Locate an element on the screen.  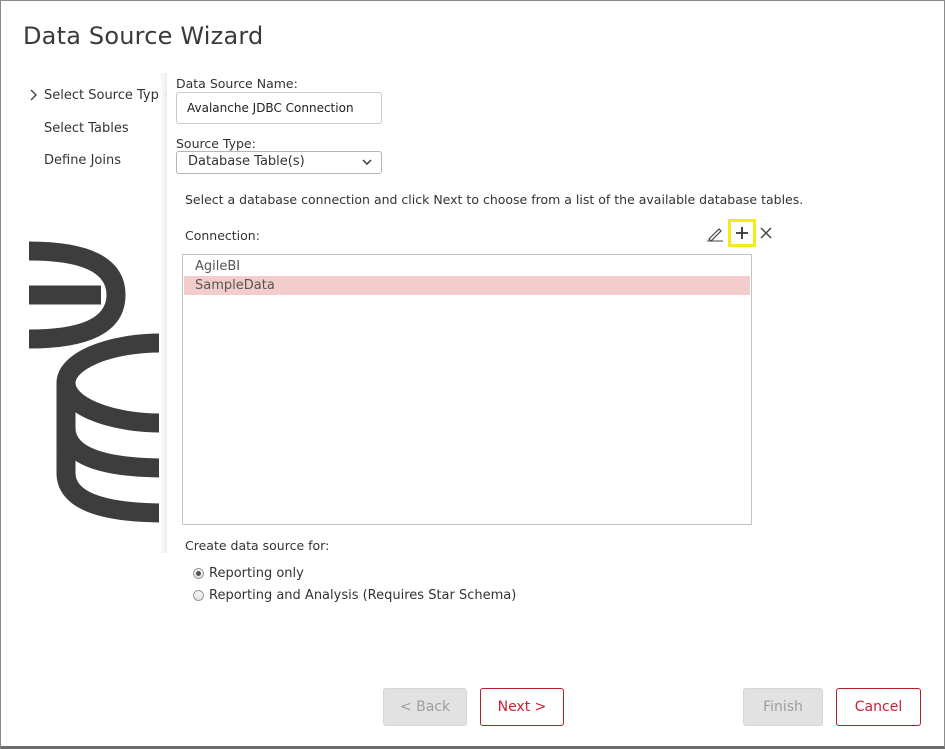
delete-connection-button is located at coordinates (766, 233).